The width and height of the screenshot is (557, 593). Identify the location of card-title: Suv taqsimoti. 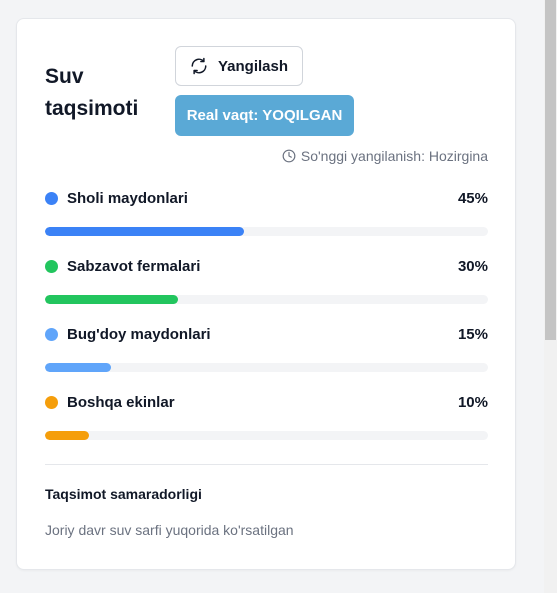
(92, 92).